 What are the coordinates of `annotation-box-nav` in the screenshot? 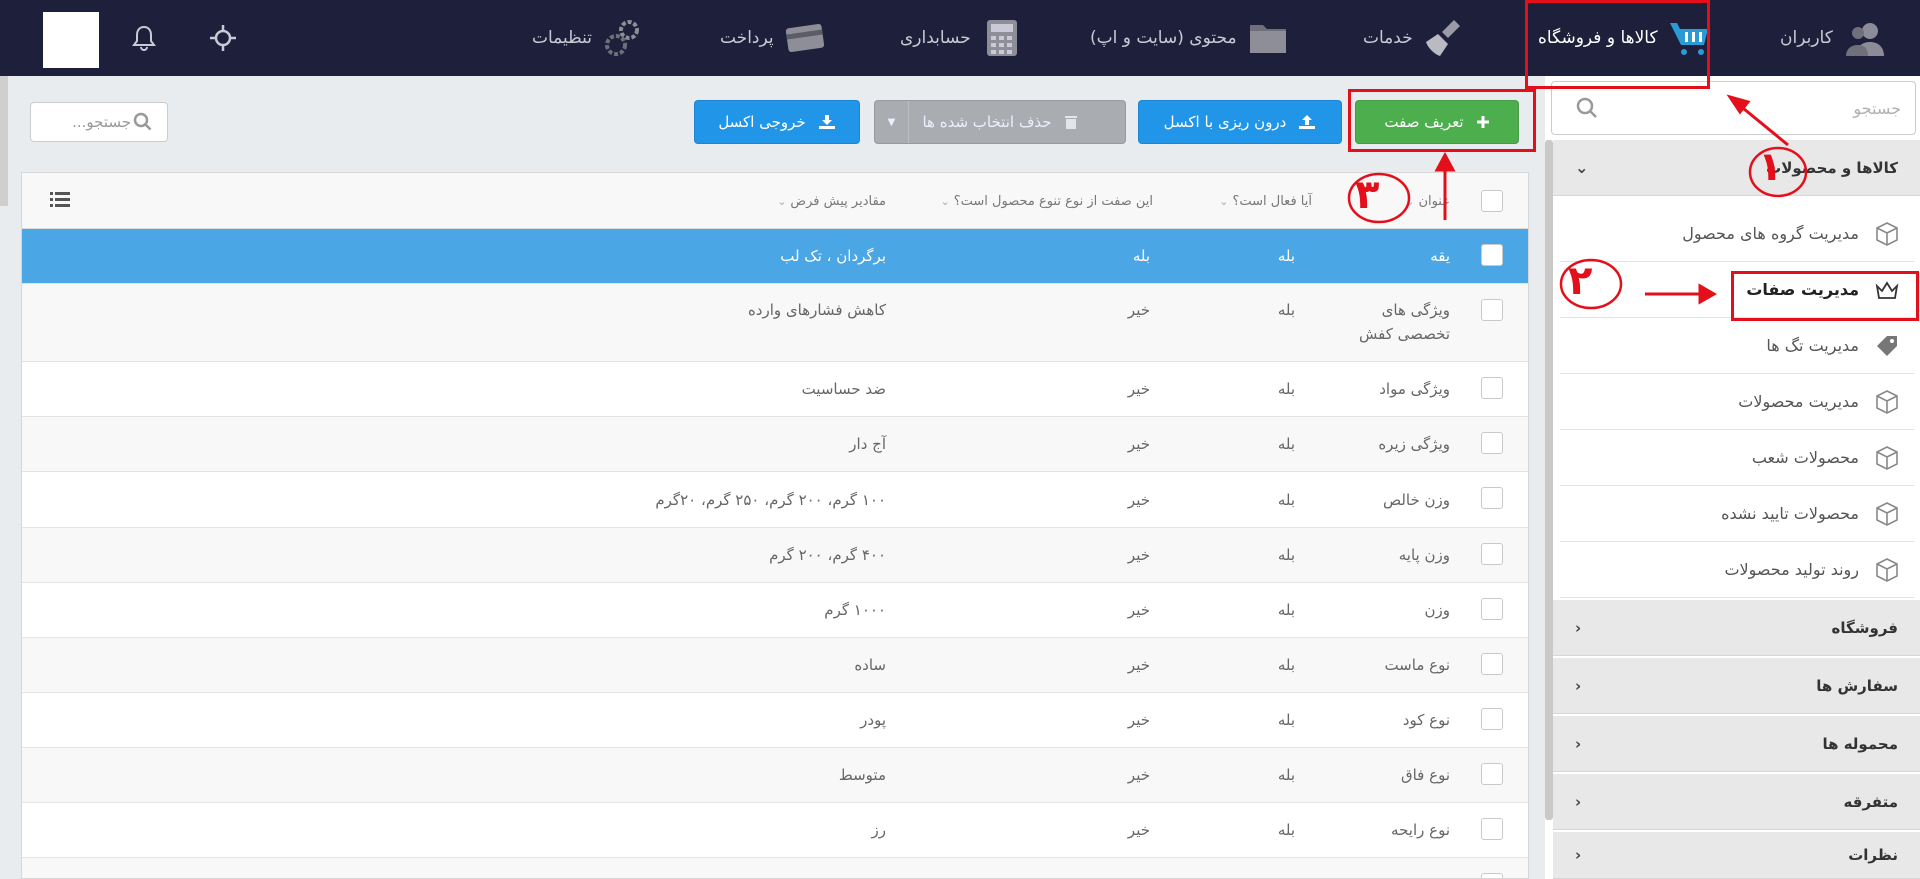 It's located at (1617, 44).